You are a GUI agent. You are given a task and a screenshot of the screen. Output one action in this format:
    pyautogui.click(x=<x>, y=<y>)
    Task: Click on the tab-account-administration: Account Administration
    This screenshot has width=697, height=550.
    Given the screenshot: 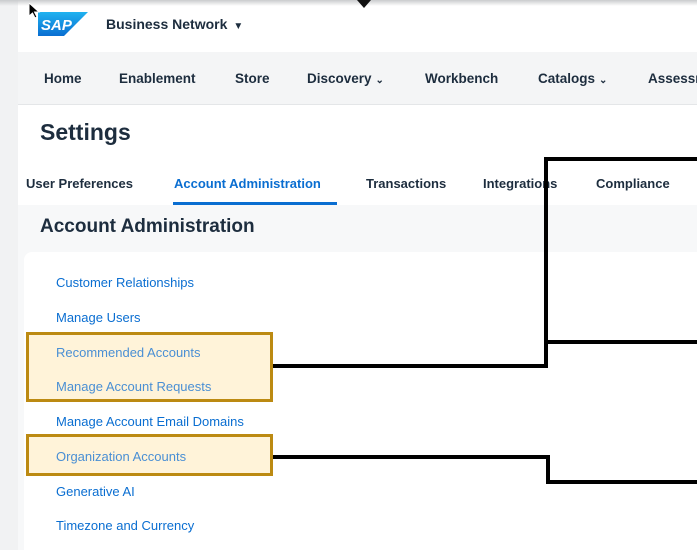 What is the action you would take?
    pyautogui.click(x=247, y=183)
    